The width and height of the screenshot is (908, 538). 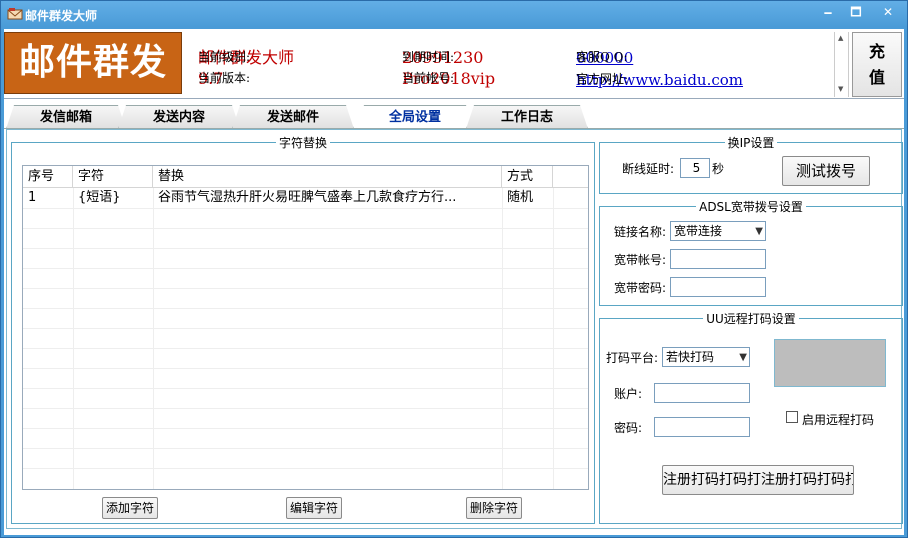 What do you see at coordinates (527, 177) in the screenshot?
I see `col-header-mode: 方式` at bounding box center [527, 177].